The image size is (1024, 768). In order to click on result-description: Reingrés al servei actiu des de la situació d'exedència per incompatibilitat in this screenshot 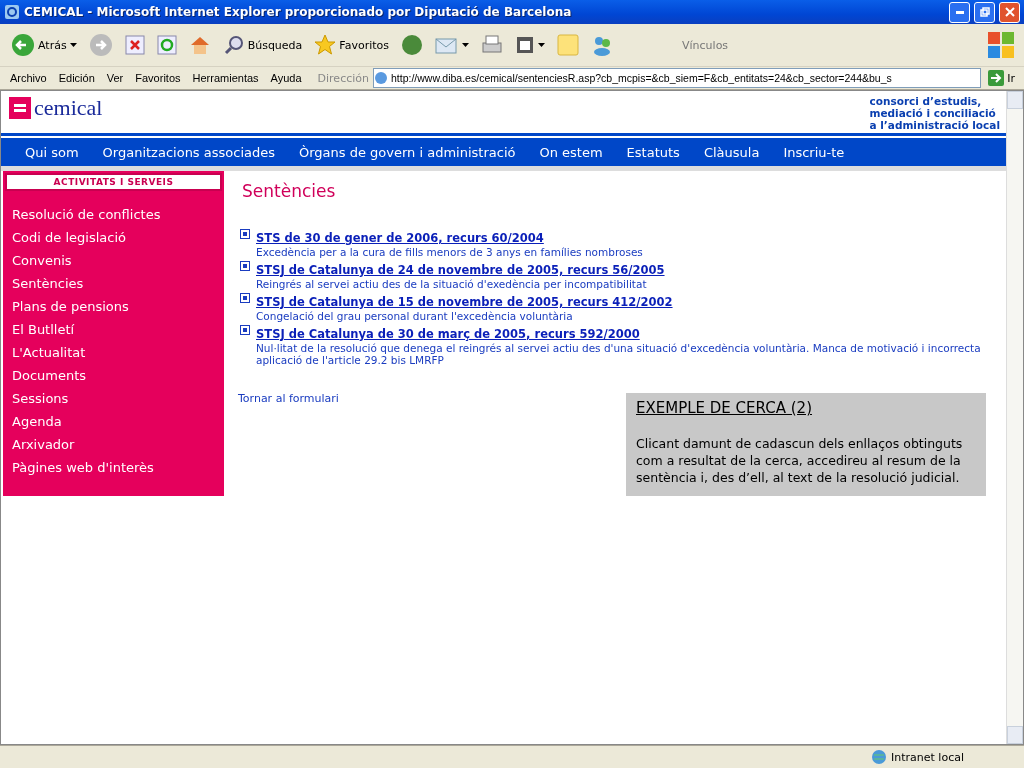, I will do `click(452, 284)`.